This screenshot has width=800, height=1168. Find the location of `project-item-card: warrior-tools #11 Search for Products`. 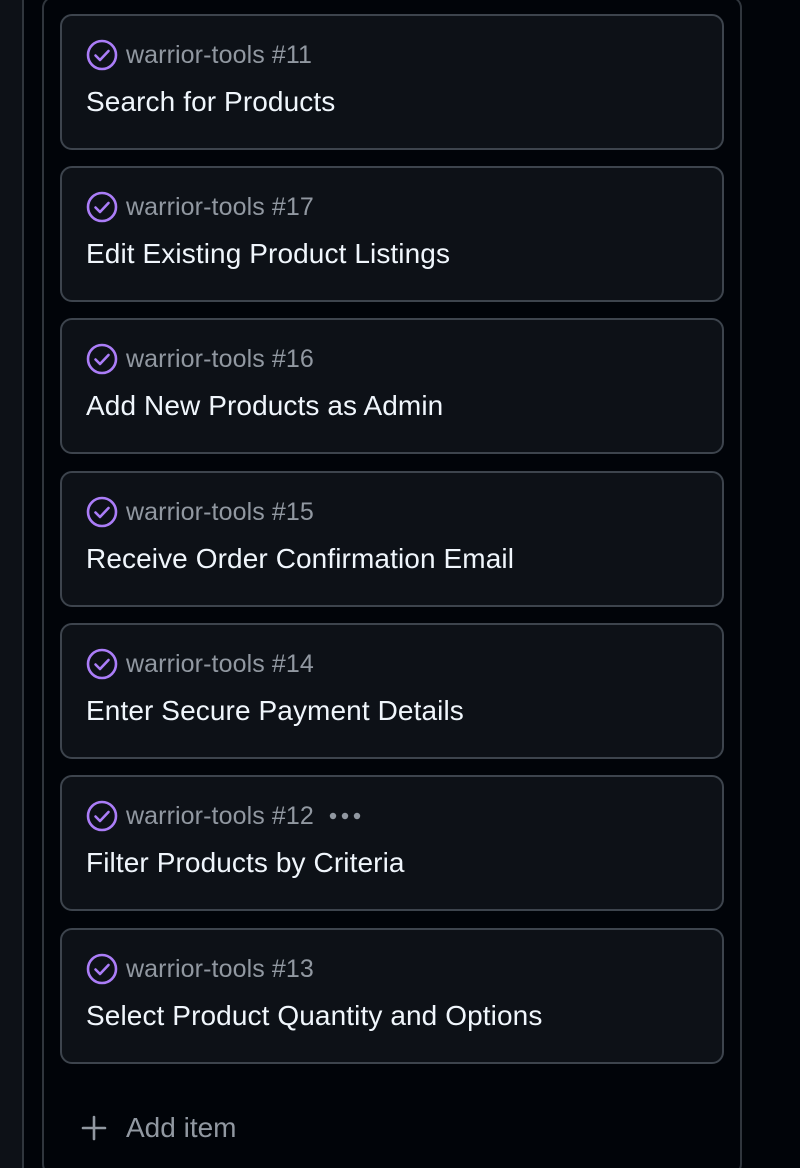

project-item-card: warrior-tools #11 Search for Products is located at coordinates (392, 82).